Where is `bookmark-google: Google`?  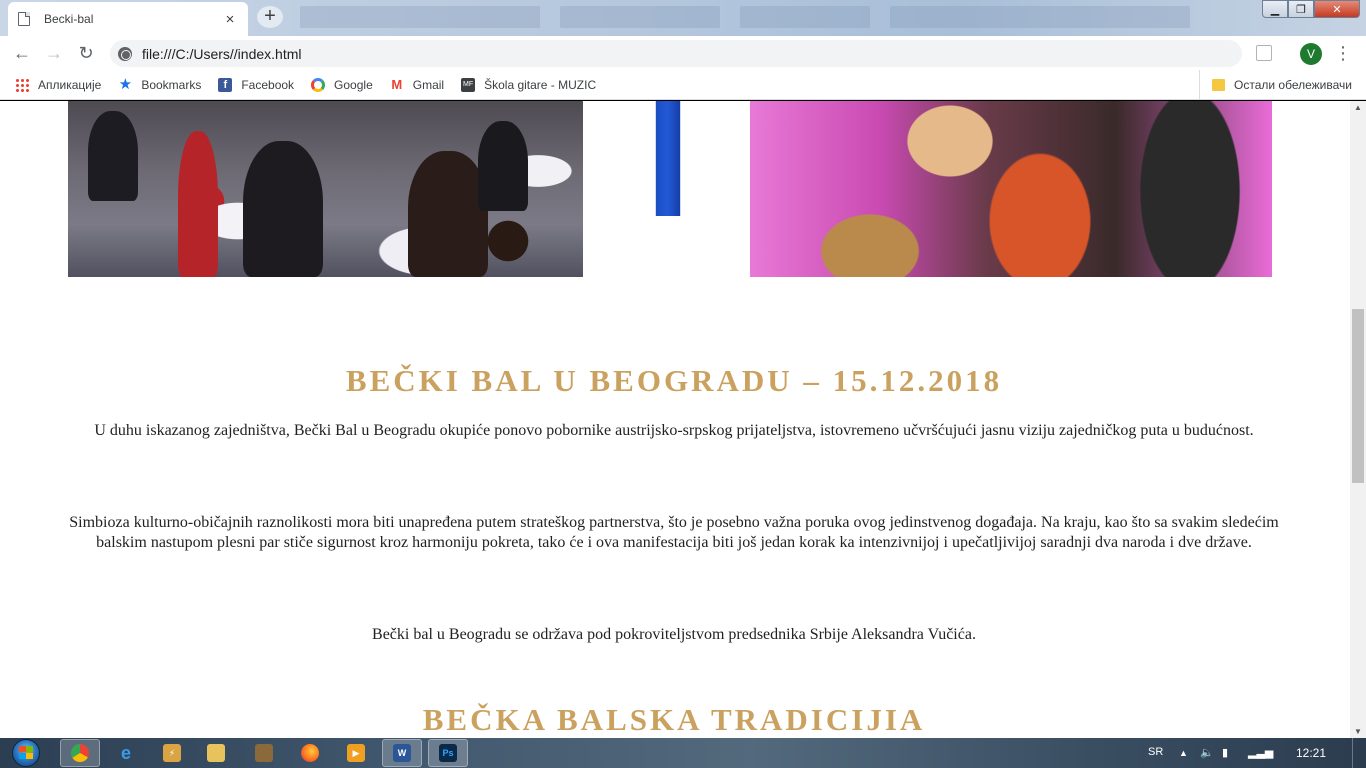
bookmark-google: Google is located at coordinates (342, 84).